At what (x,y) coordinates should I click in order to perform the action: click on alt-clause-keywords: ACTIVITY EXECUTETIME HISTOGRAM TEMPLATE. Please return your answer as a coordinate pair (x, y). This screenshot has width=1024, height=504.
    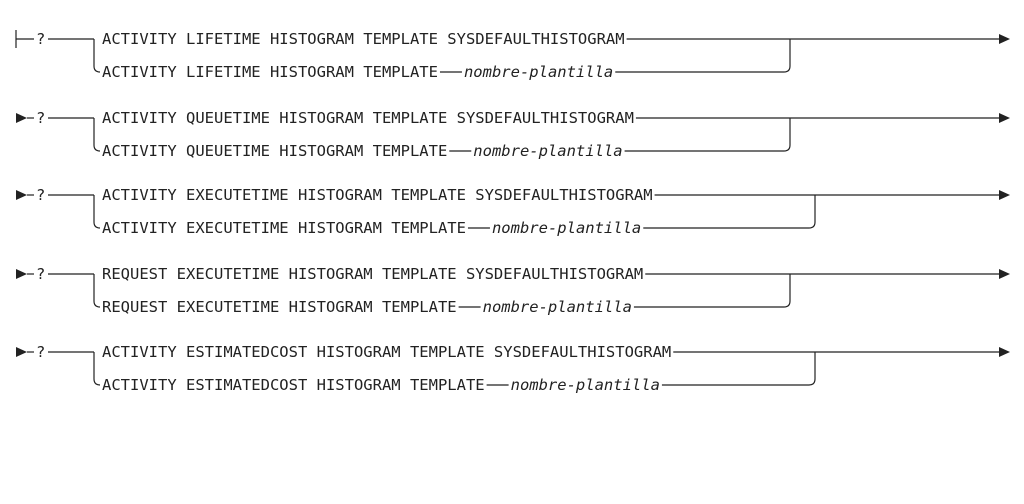
    Looking at the image, I should click on (284, 228).